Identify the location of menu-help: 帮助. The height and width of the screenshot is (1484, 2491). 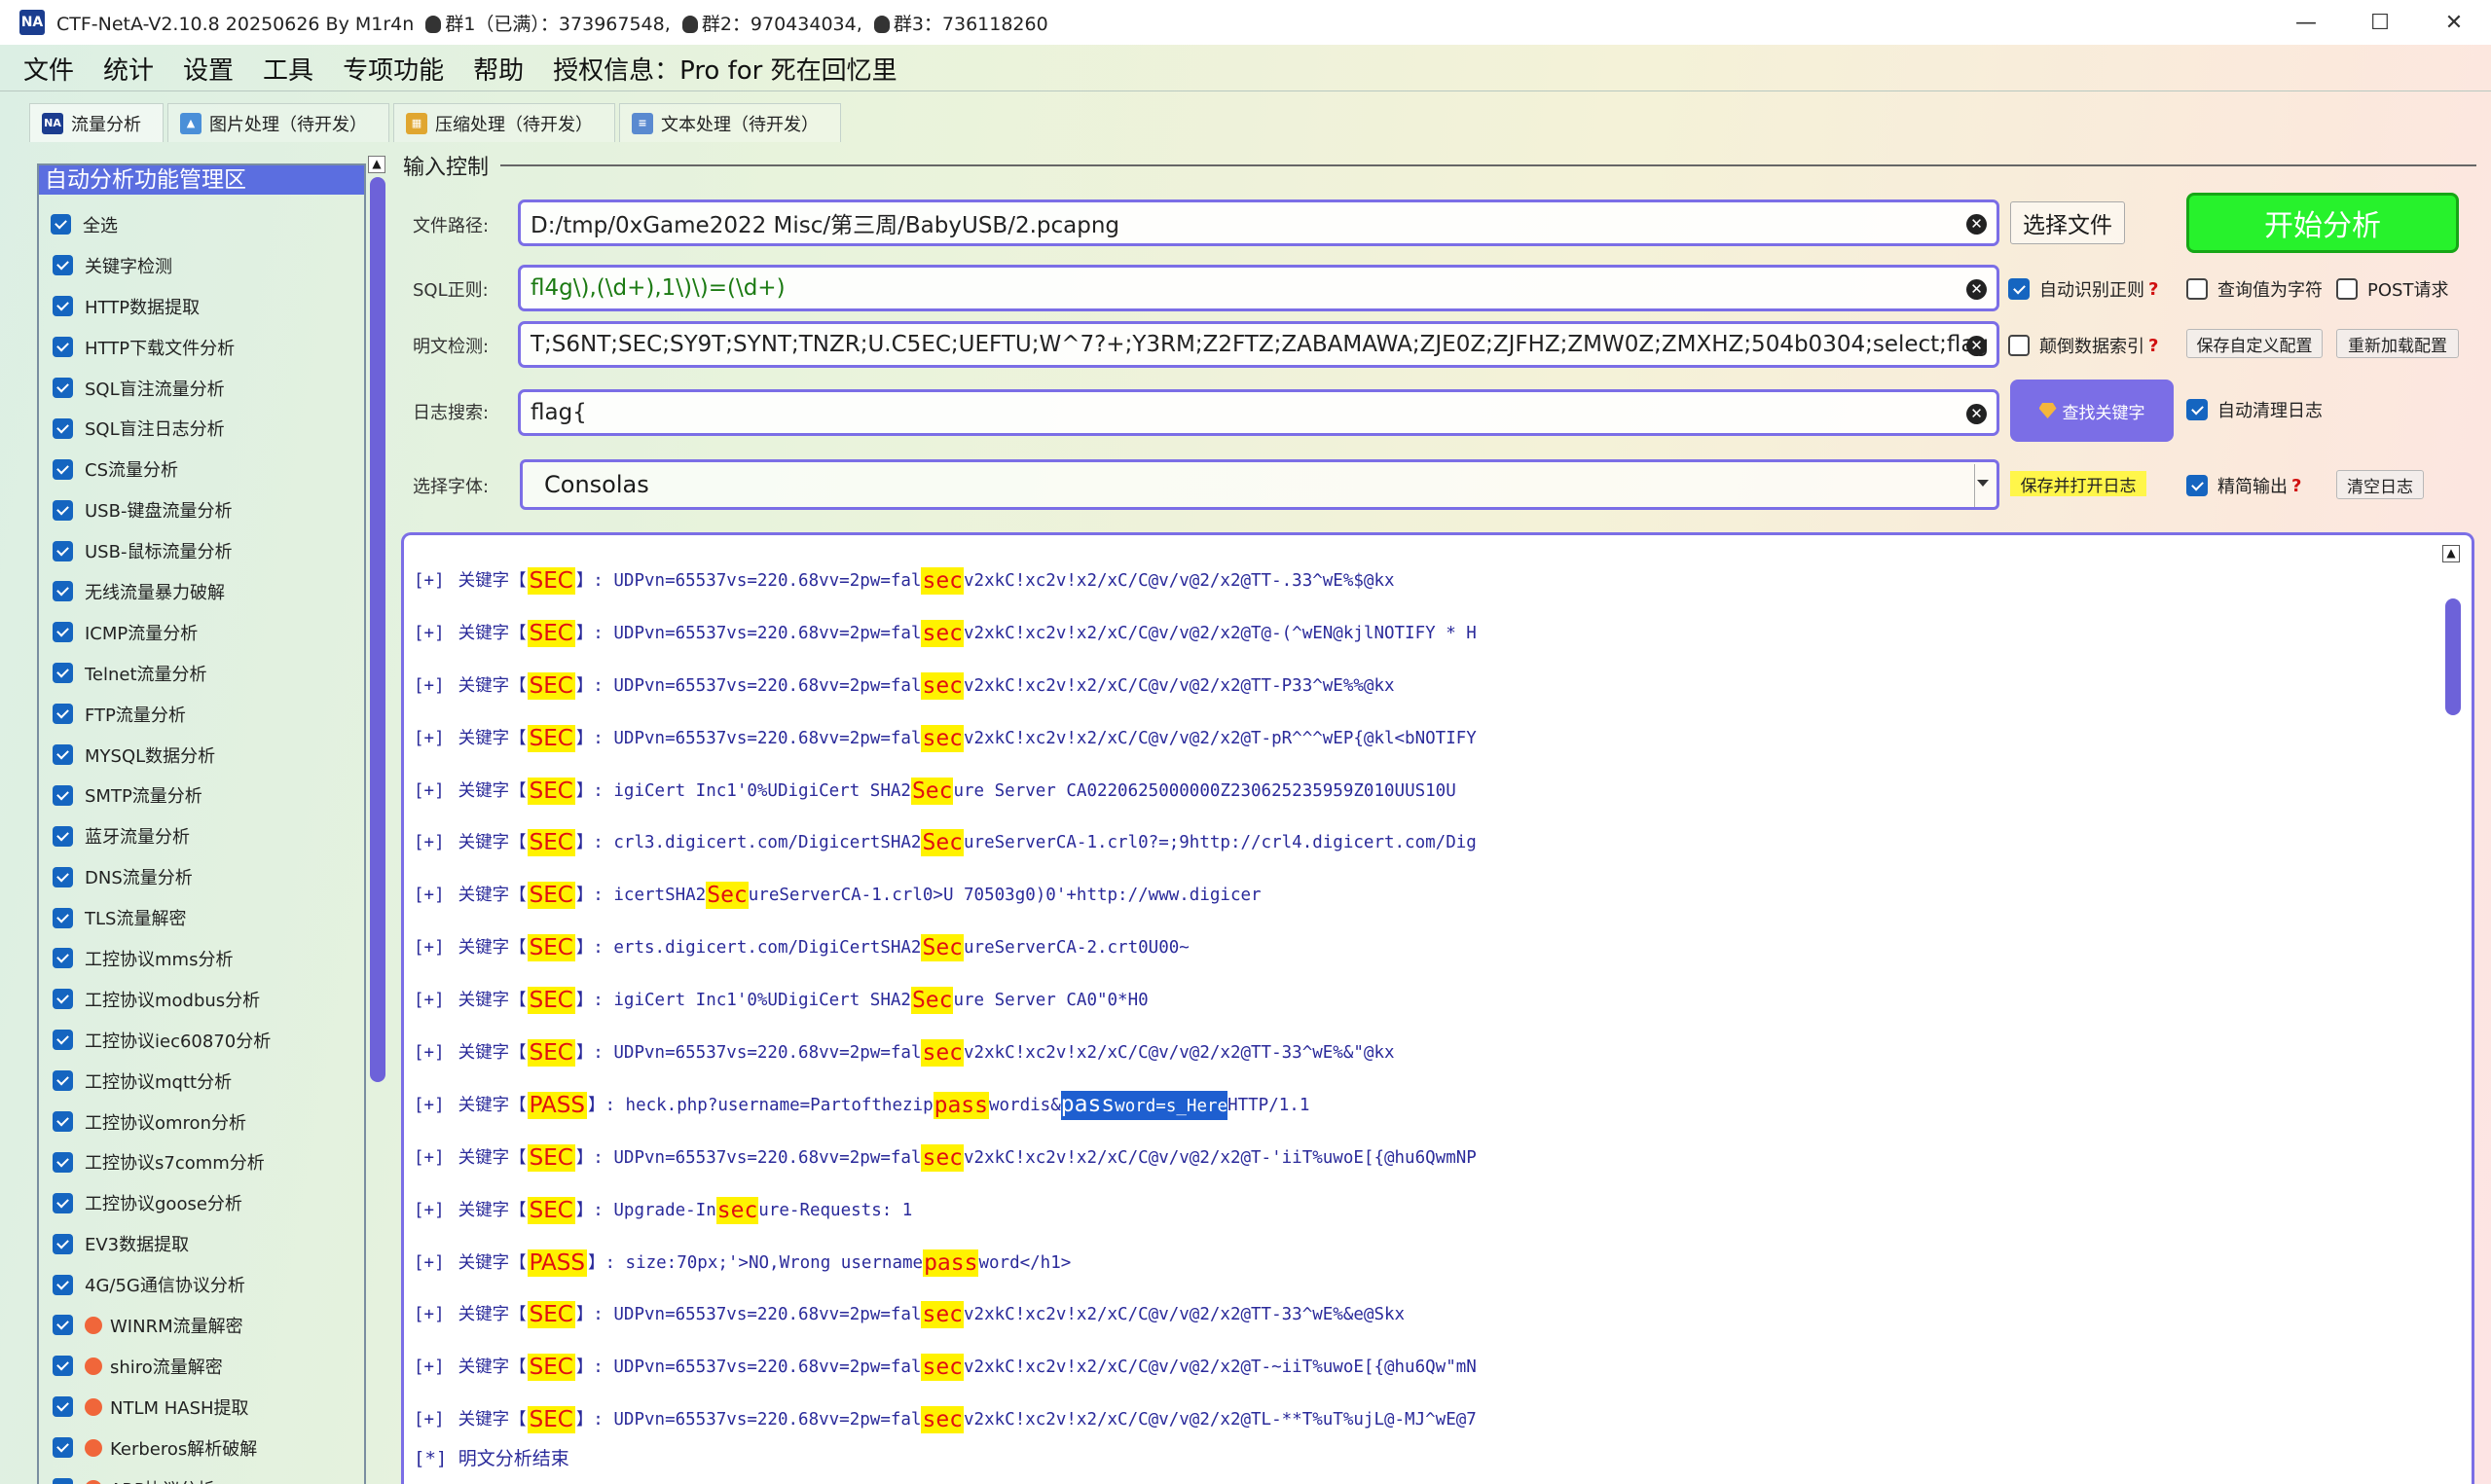
(498, 69).